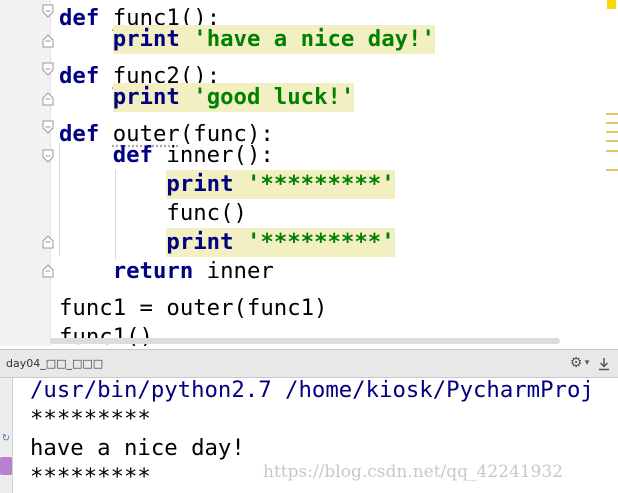 This screenshot has height=493, width=618. Describe the element at coordinates (206, 213) in the screenshot. I see `code-token: func()` at that location.